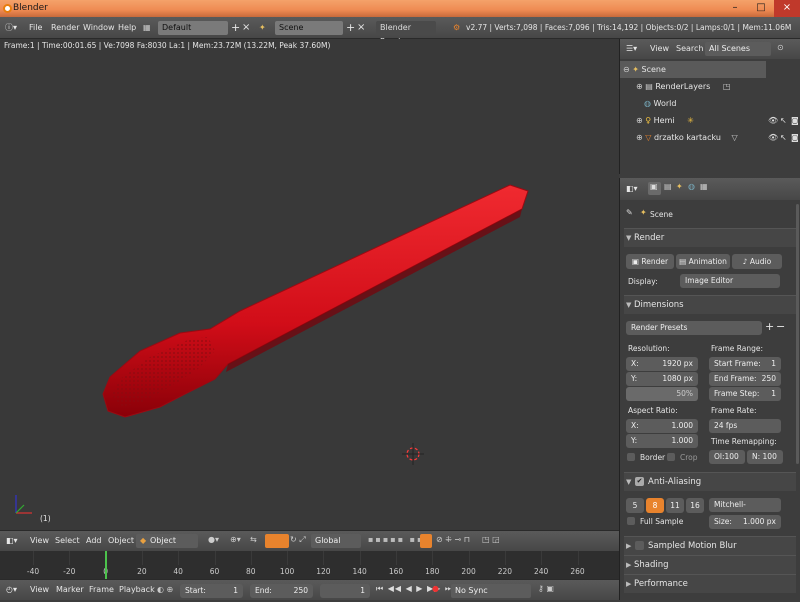  I want to click on animation-button: ▤ Animation, so click(703, 261).